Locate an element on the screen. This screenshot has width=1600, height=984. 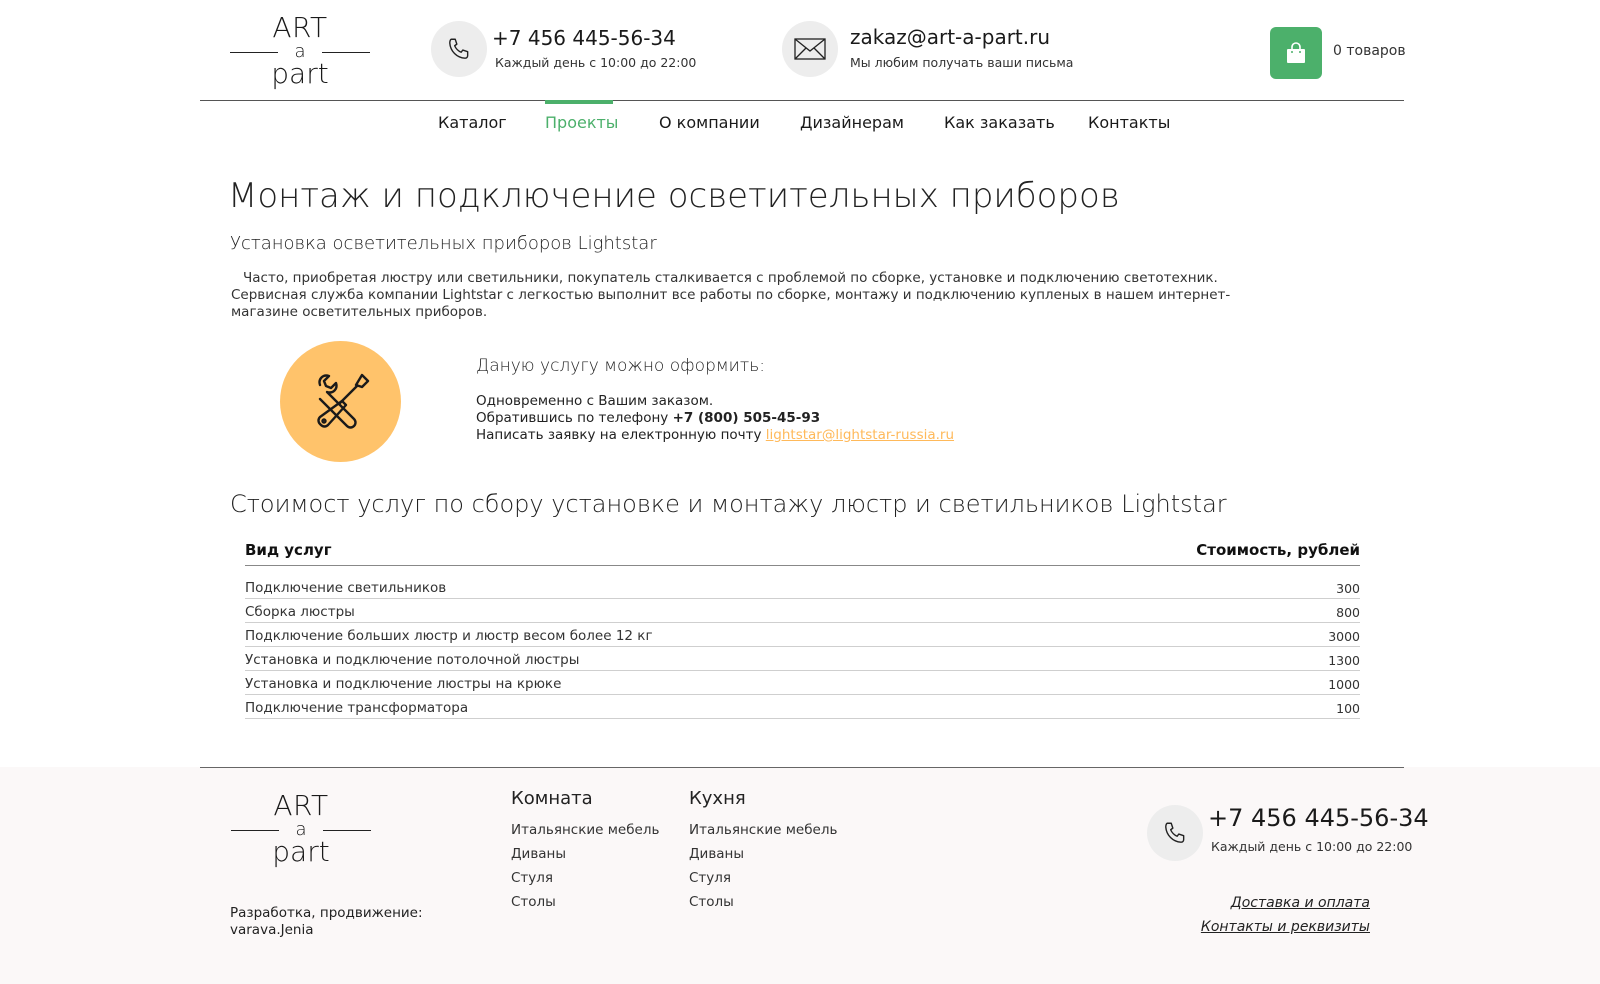
pricing-row-price: 800 is located at coordinates (1348, 612).